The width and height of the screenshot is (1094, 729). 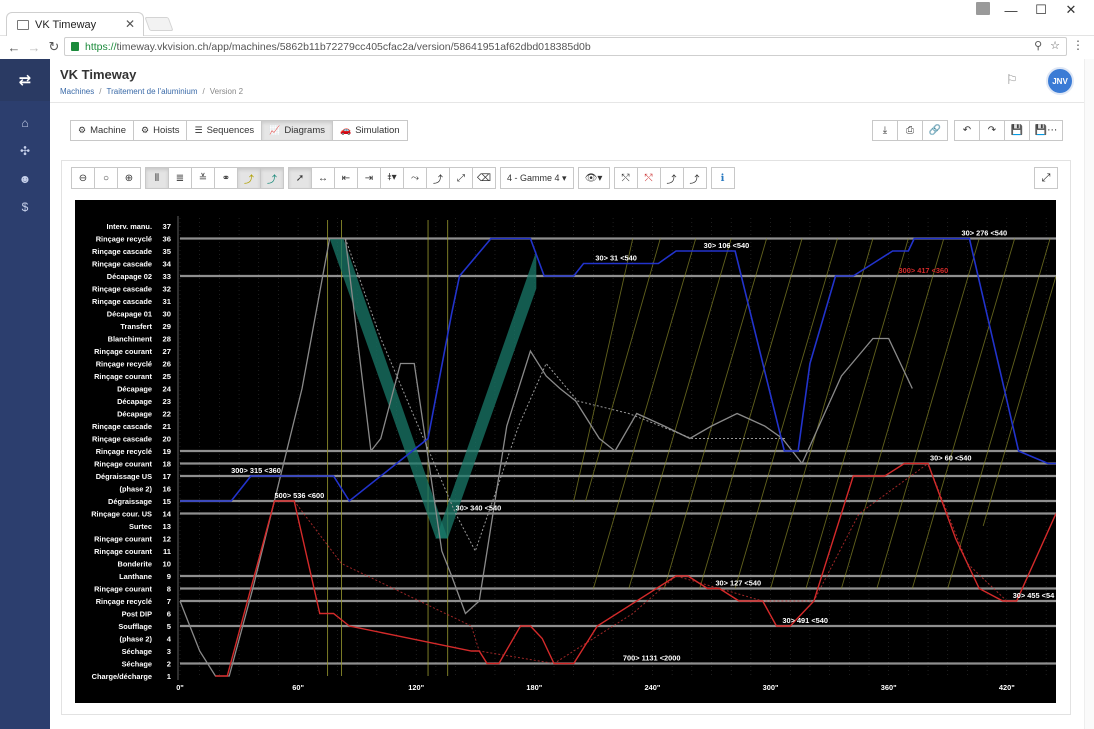 What do you see at coordinates (167, 326) in the screenshot?
I see `position-number: 29` at bounding box center [167, 326].